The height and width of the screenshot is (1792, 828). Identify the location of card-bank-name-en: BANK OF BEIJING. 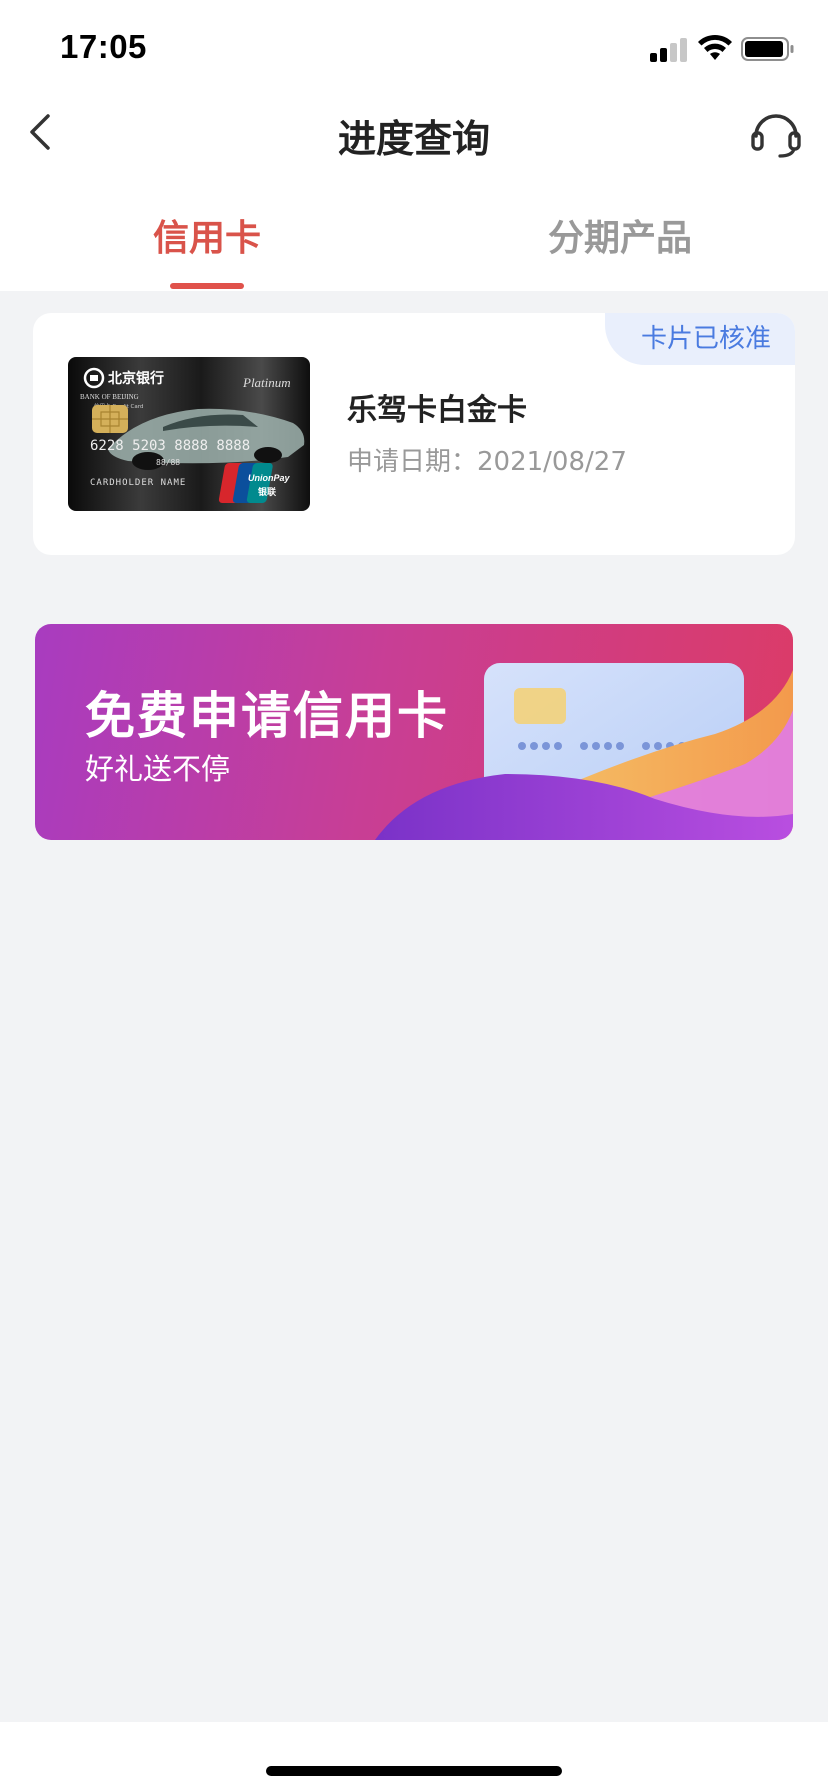
(109, 397).